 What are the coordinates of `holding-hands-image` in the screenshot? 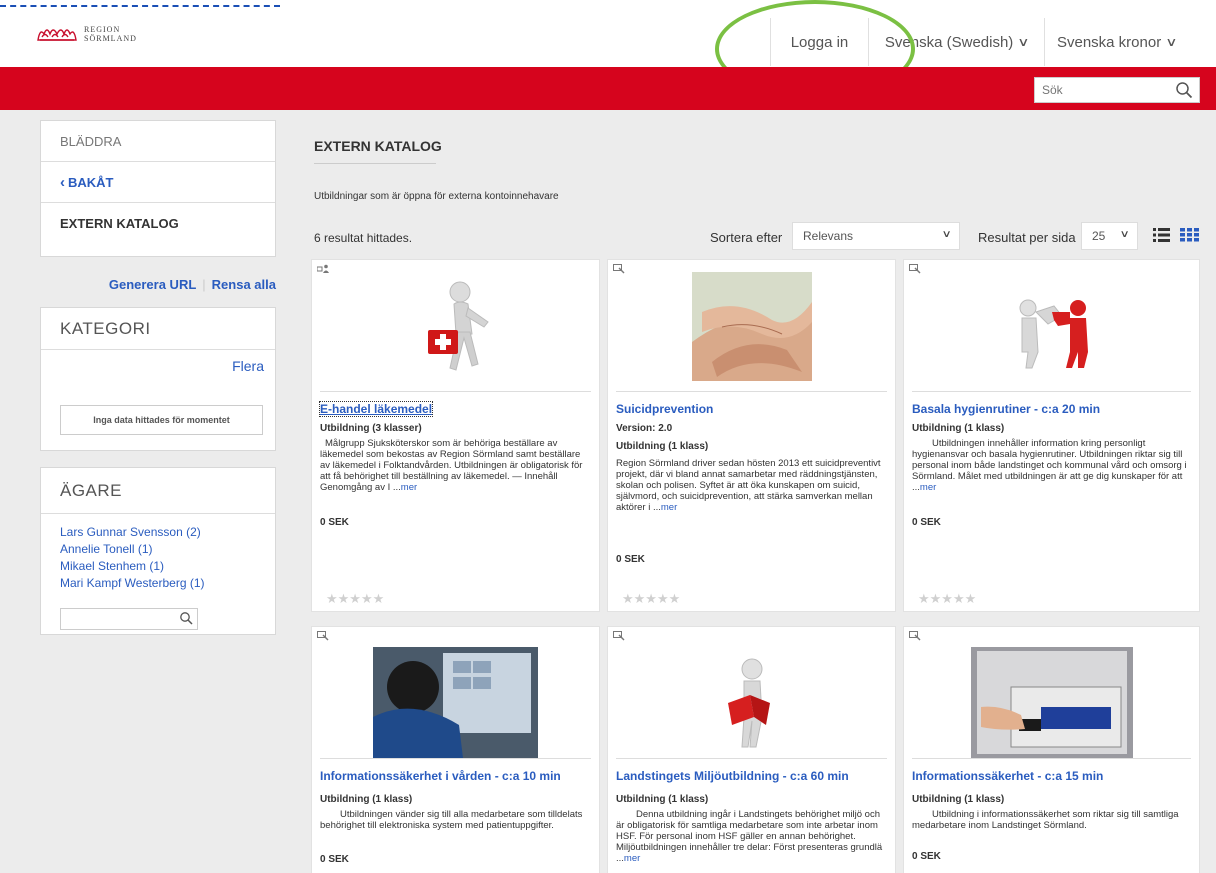 It's located at (751, 326).